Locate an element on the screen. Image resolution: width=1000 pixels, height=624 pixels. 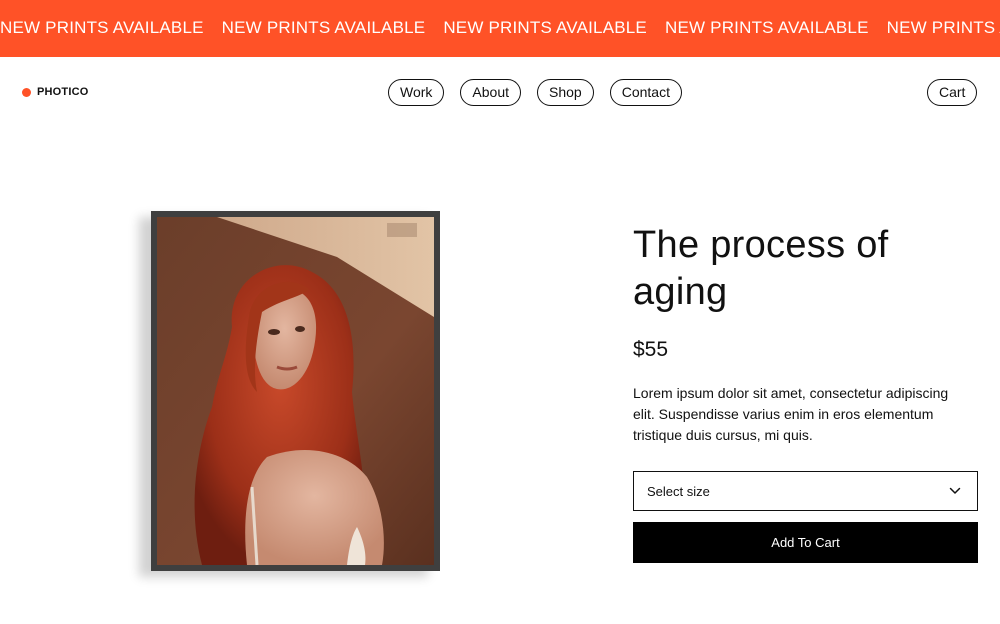
add-to-cart-button: Add To Cart is located at coordinates (805, 542).